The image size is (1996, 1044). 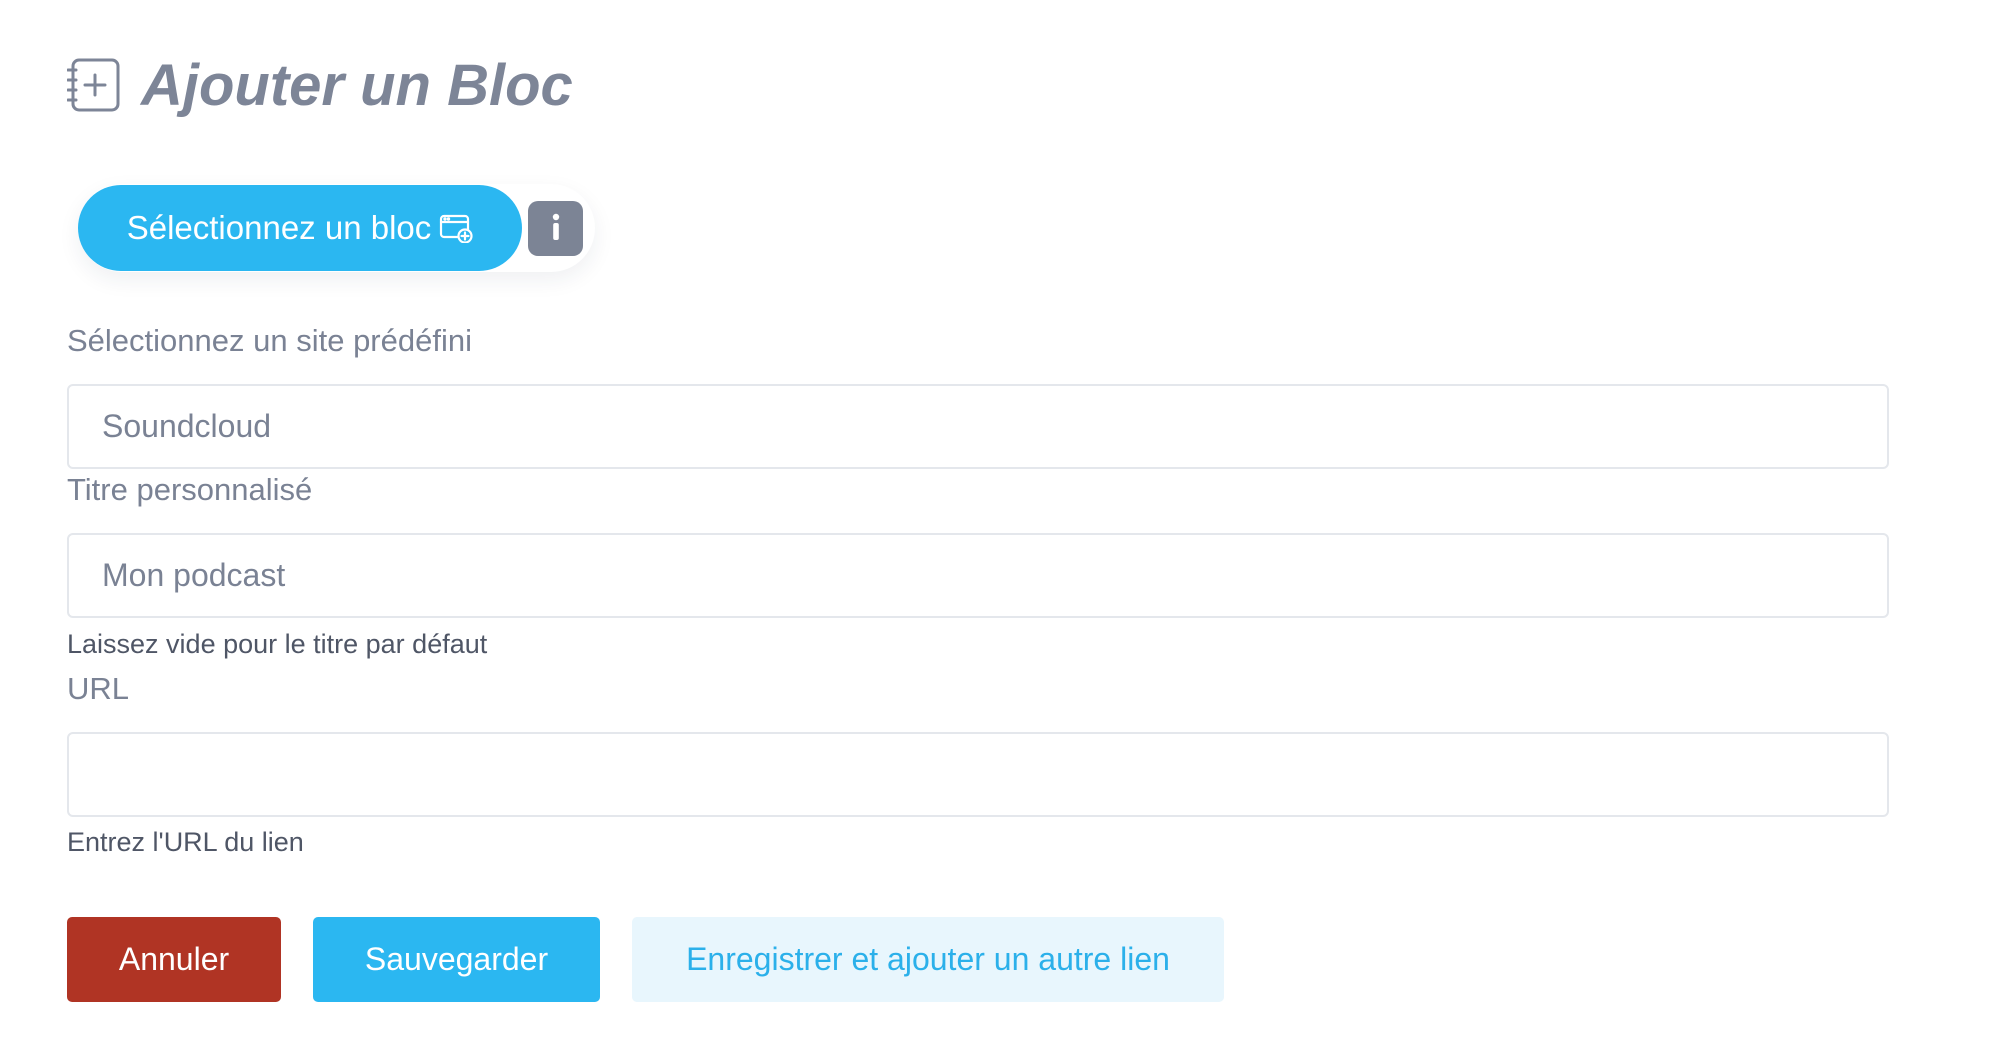 What do you see at coordinates (185, 842) in the screenshot?
I see `url-help: Entrez l'URL du lien` at bounding box center [185, 842].